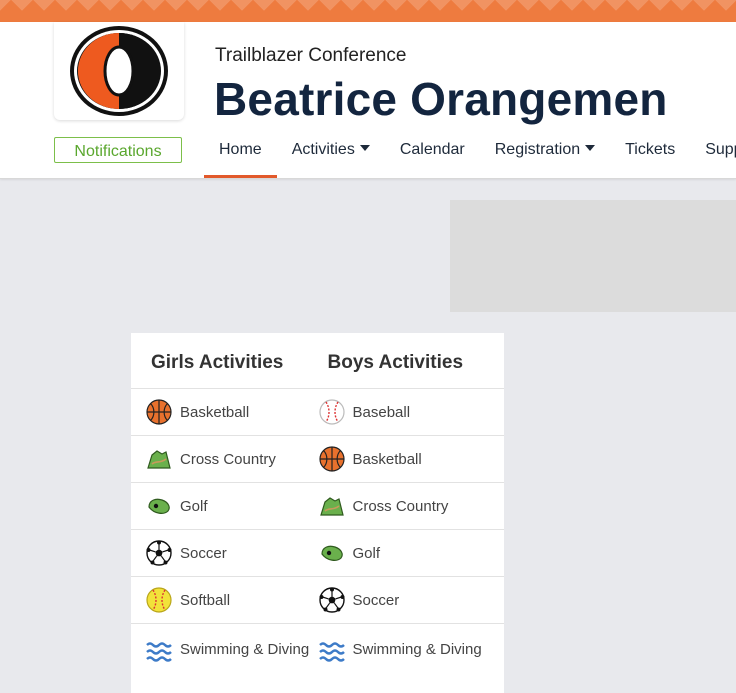  I want to click on nav-tickets-label: Tickets, so click(650, 149).